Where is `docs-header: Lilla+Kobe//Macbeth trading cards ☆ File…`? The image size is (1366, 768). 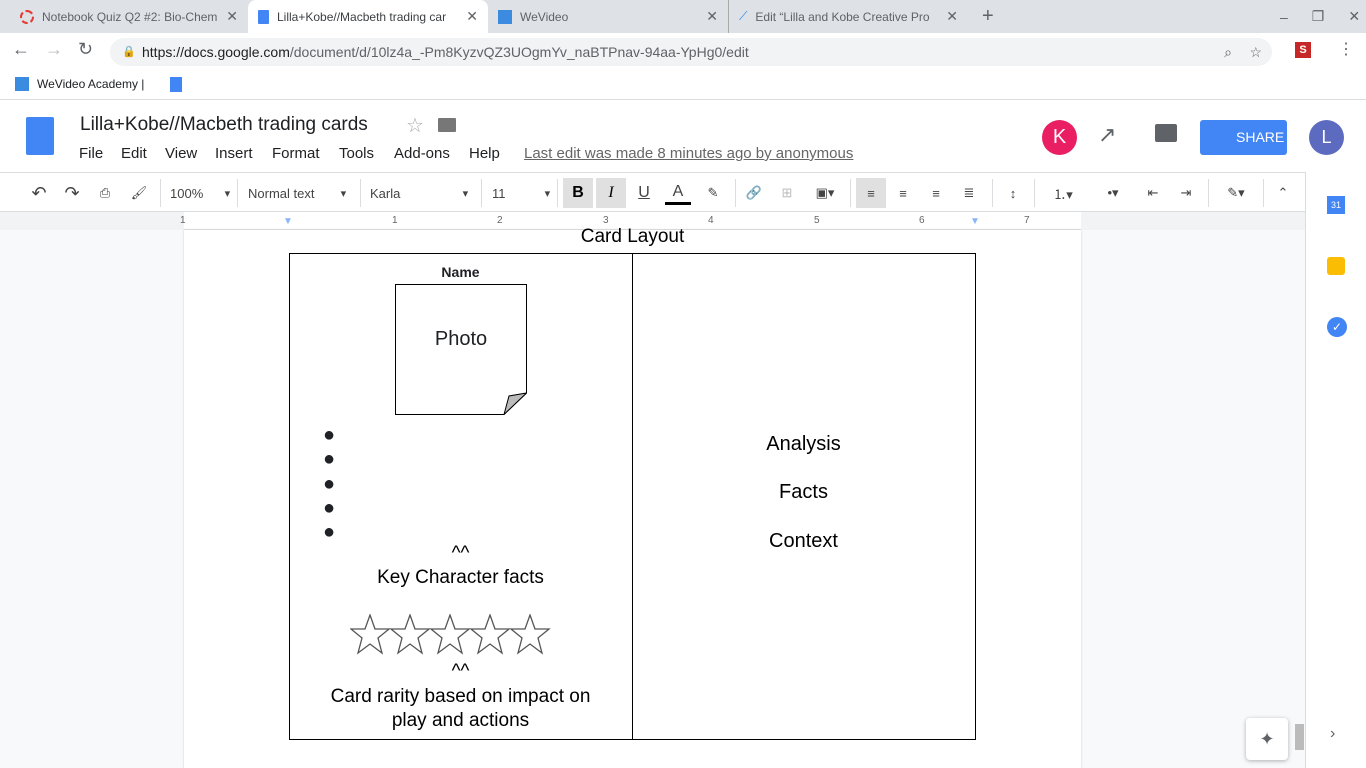
docs-header: Lilla+Kobe//Macbeth trading cards ☆ File… is located at coordinates (683, 136).